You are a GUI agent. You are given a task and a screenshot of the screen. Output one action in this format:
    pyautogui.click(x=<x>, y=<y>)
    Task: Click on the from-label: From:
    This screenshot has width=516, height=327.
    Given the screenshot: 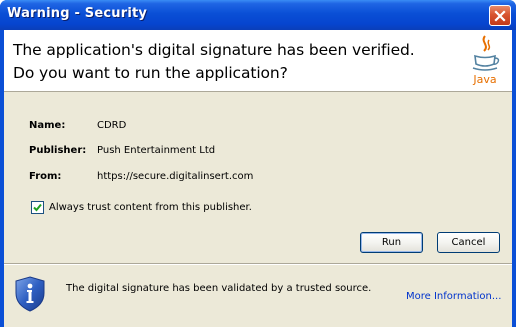 What is the action you would take?
    pyautogui.click(x=45, y=176)
    